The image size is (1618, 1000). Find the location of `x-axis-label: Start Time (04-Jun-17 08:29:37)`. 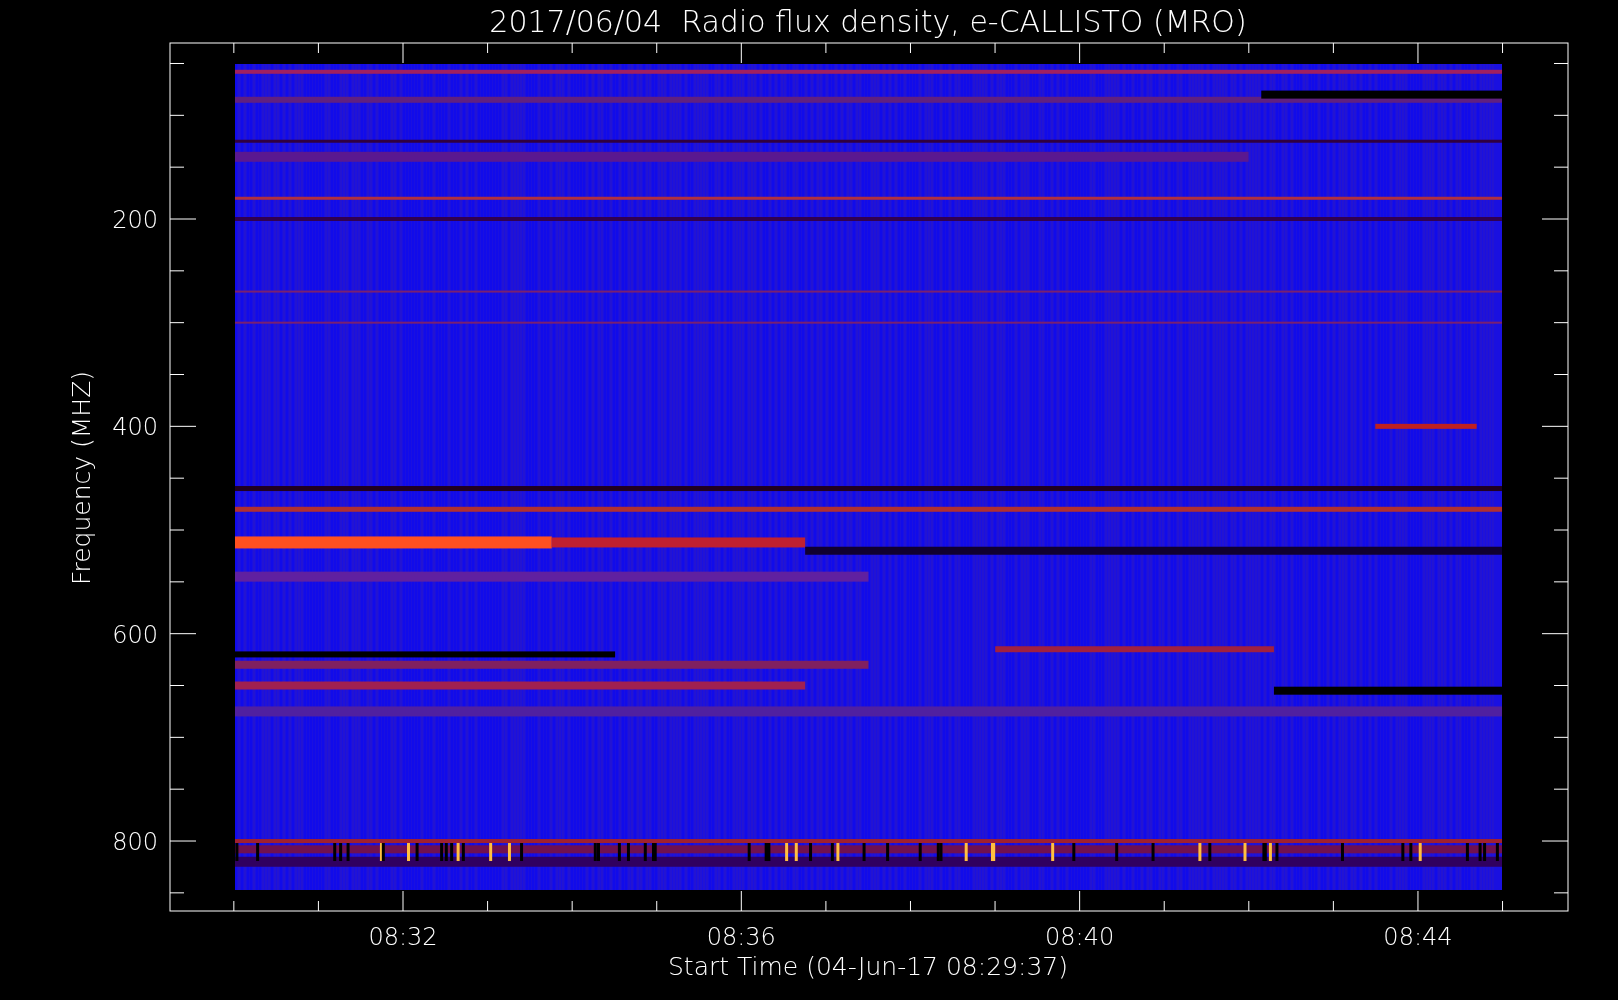

x-axis-label: Start Time (04-Jun-17 08:29:37) is located at coordinates (868, 966).